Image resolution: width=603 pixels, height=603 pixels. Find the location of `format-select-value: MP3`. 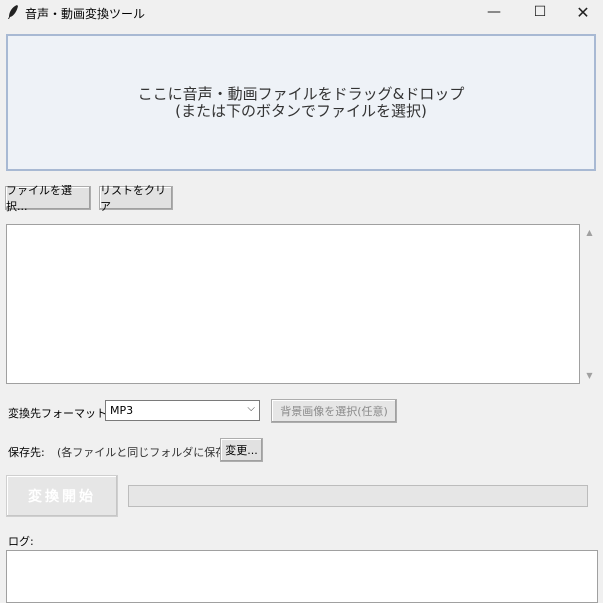

format-select-value: MP3 is located at coordinates (122, 410).